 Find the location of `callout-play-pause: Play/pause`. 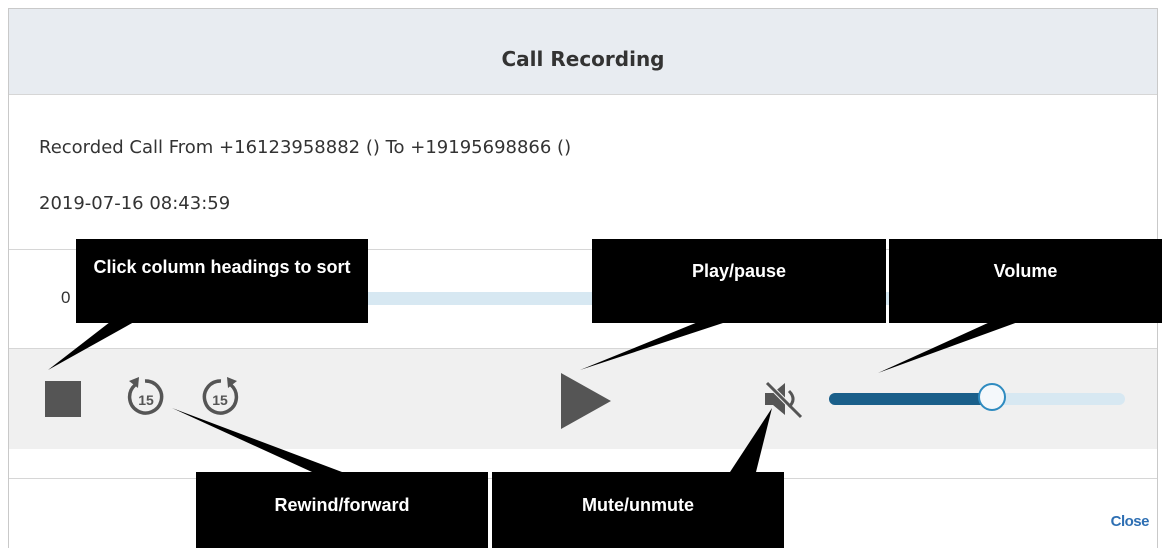

callout-play-pause: Play/pause is located at coordinates (739, 281).